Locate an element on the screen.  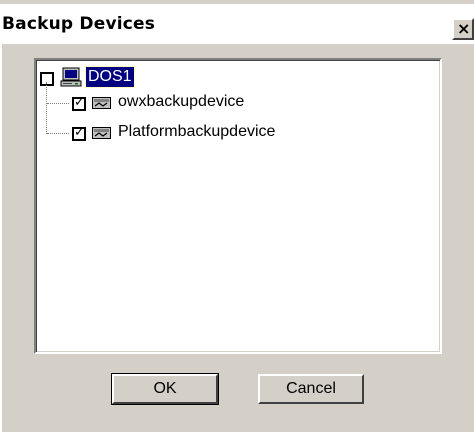
tree-node-child-2: ✓ Platformbackupdevice is located at coordinates (196, 133).